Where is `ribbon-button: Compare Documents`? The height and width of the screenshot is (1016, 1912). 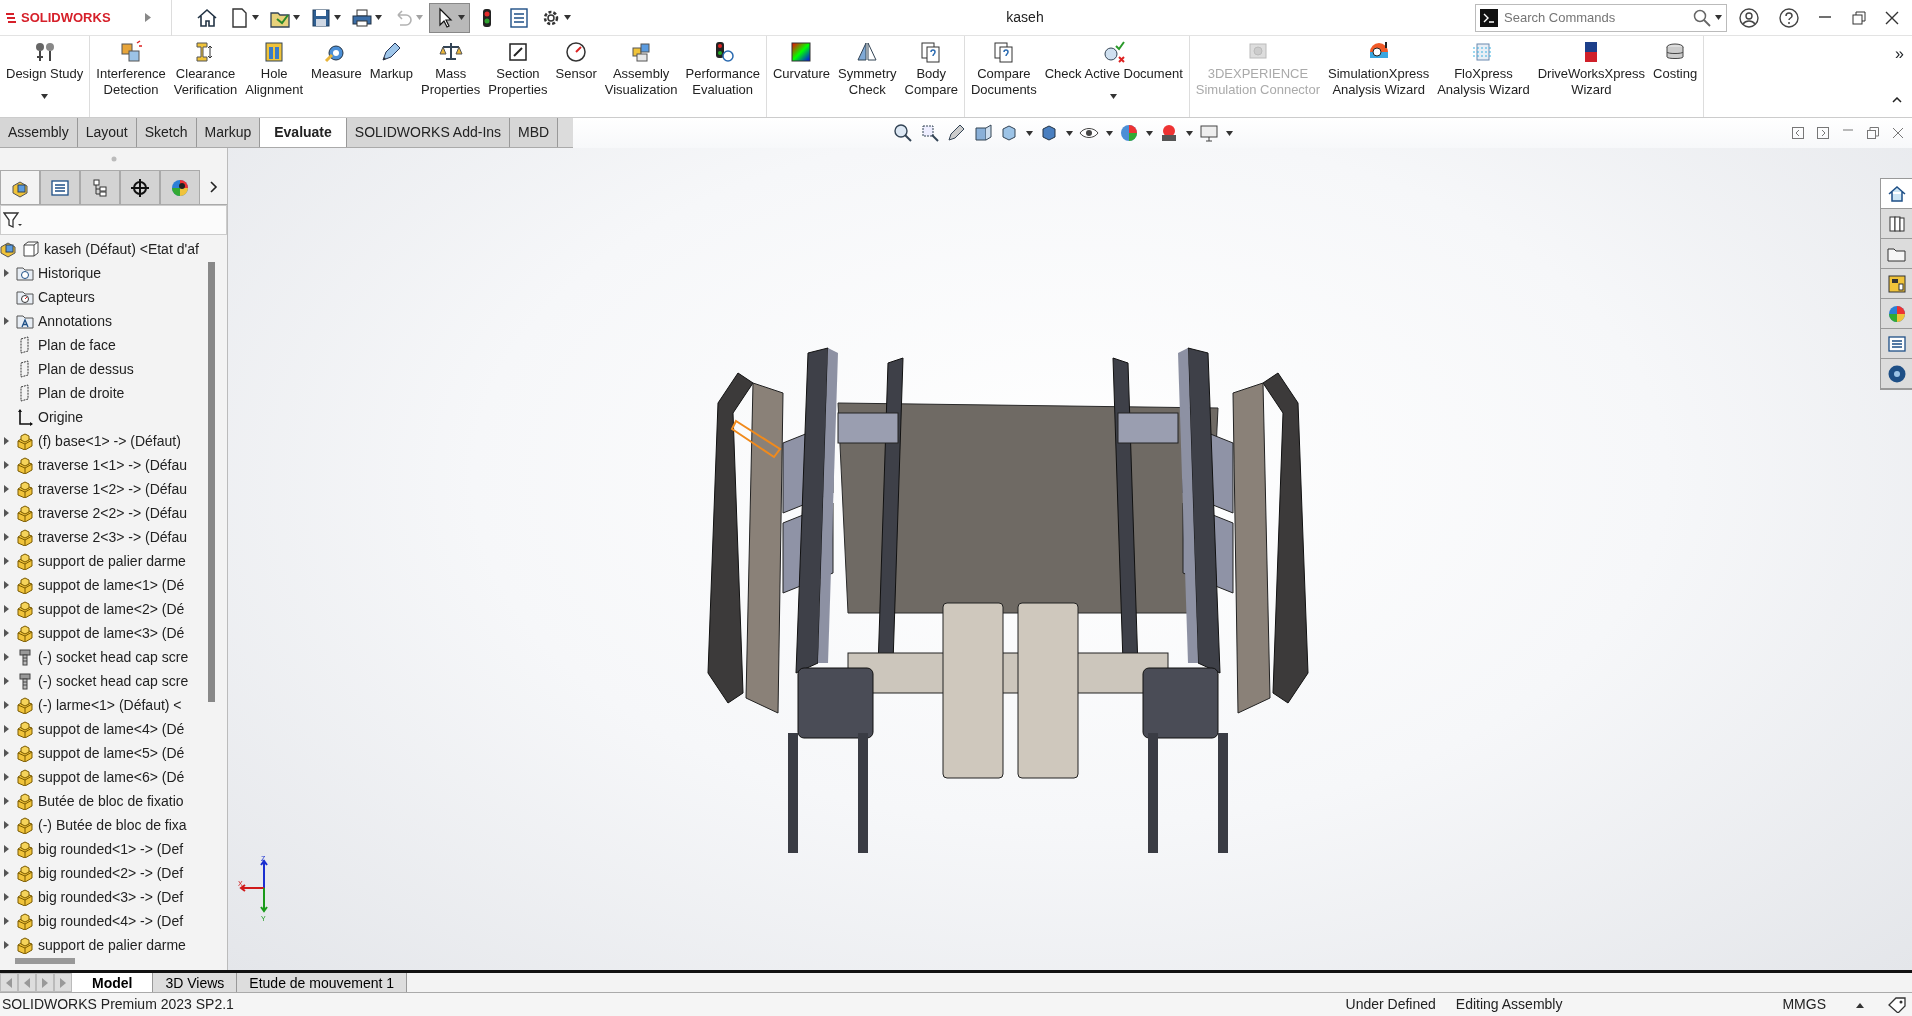 ribbon-button: Compare Documents is located at coordinates (1004, 76).